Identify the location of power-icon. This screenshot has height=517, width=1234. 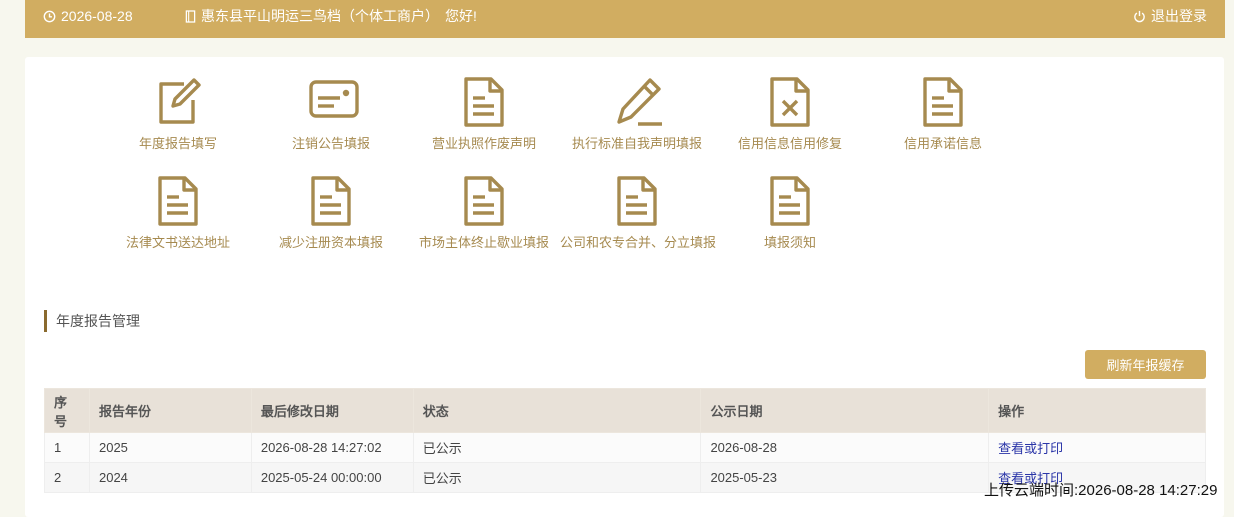
(1139, 16).